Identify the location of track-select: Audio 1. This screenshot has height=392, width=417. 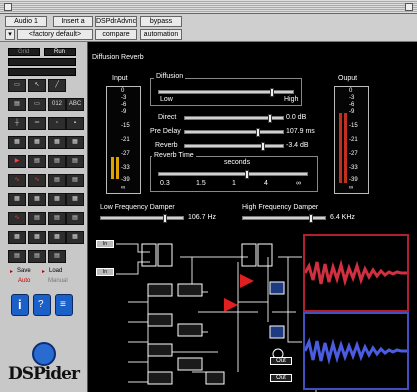
(26, 21).